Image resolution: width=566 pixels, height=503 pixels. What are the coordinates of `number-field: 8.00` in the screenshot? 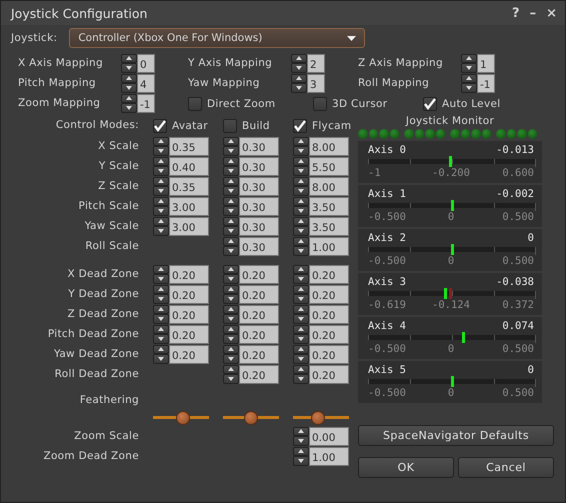 It's located at (329, 146).